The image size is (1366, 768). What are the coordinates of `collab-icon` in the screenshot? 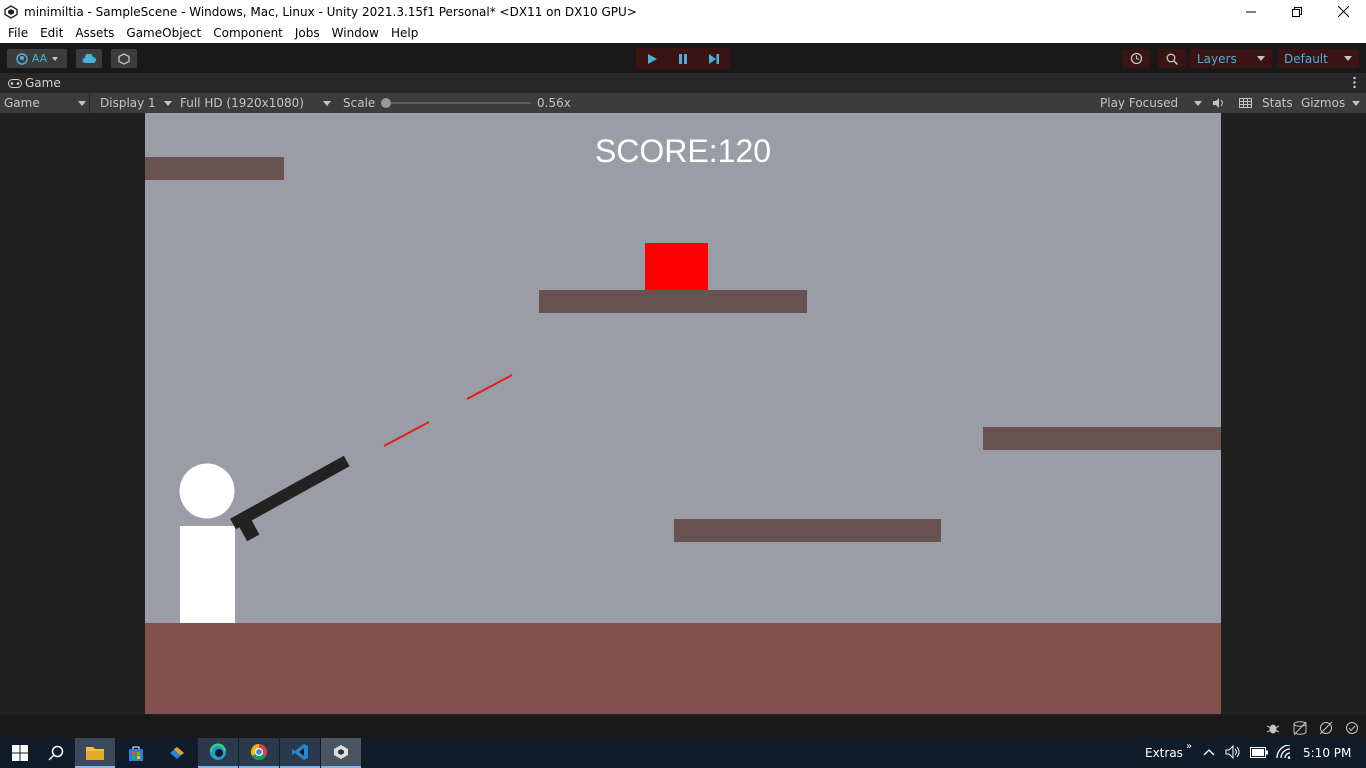 It's located at (124, 58).